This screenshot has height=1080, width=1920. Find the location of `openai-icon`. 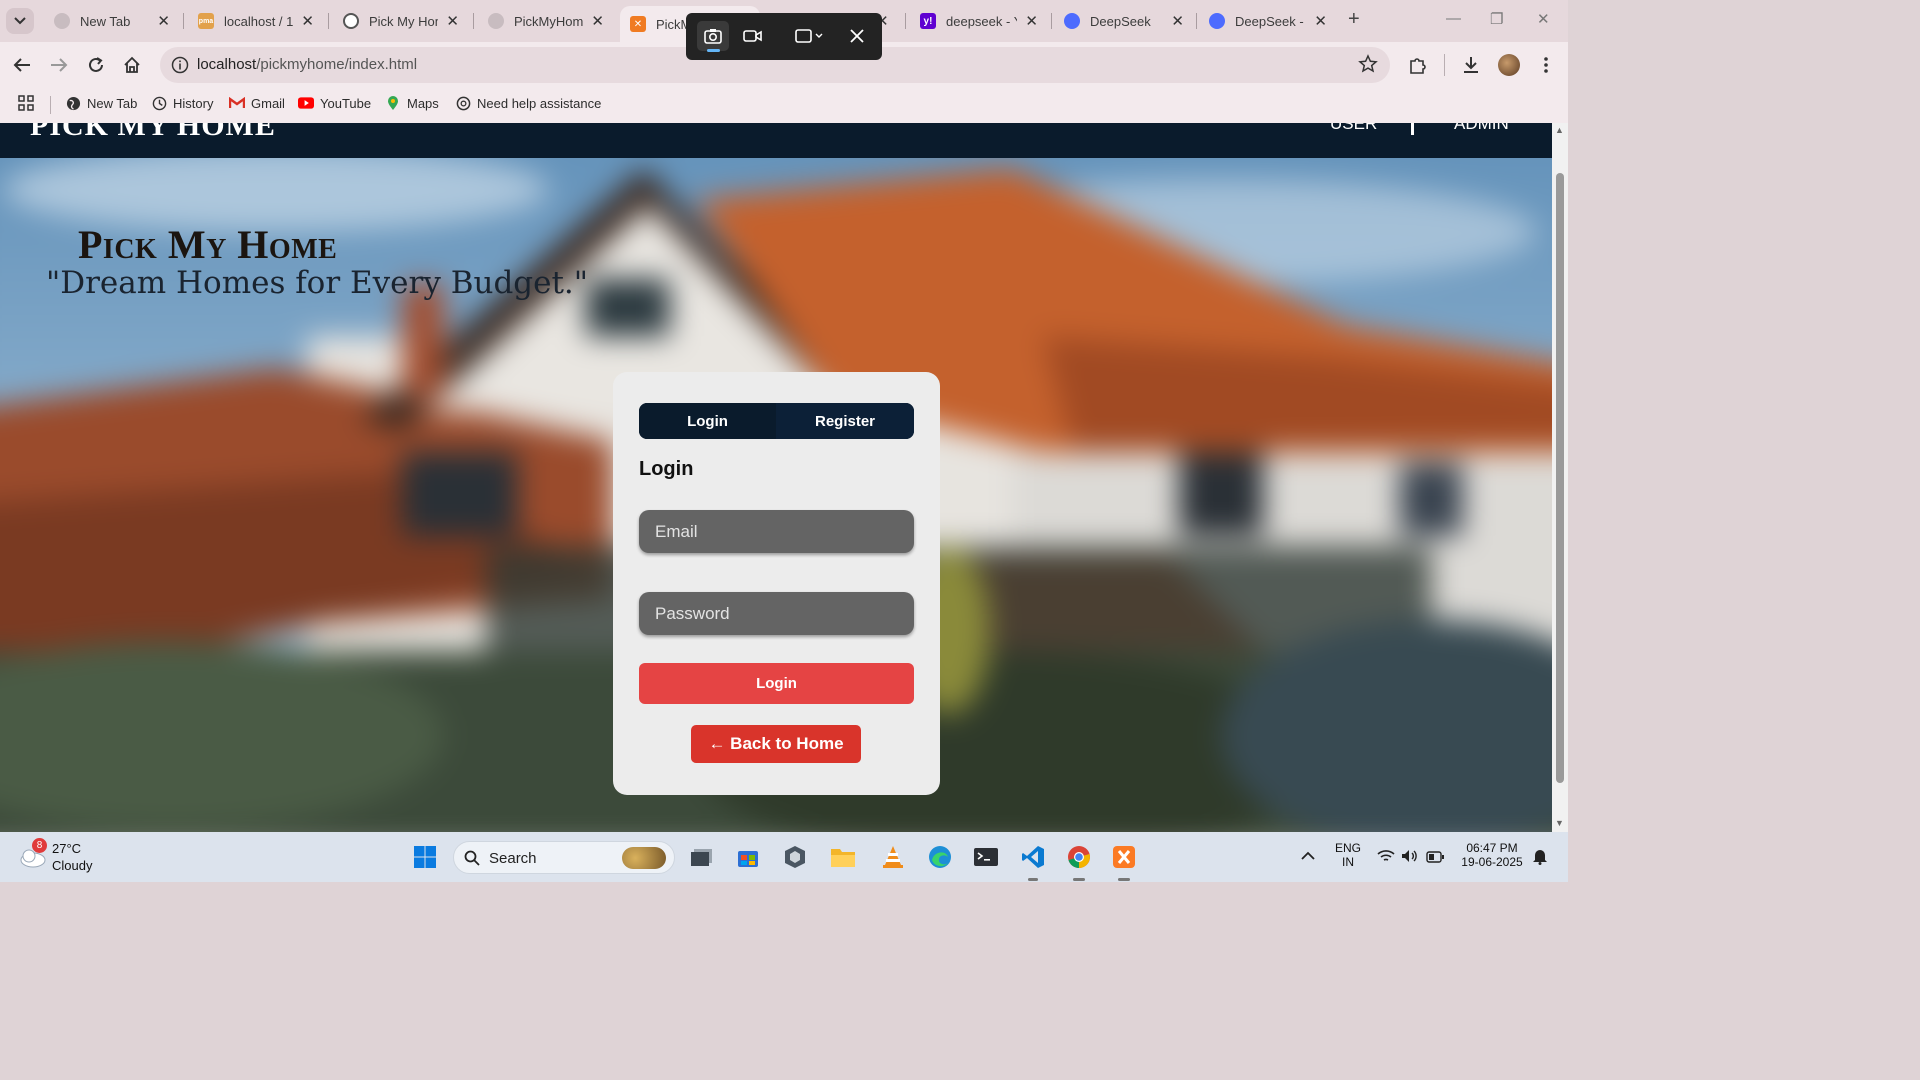

openai-icon is located at coordinates (463, 103).